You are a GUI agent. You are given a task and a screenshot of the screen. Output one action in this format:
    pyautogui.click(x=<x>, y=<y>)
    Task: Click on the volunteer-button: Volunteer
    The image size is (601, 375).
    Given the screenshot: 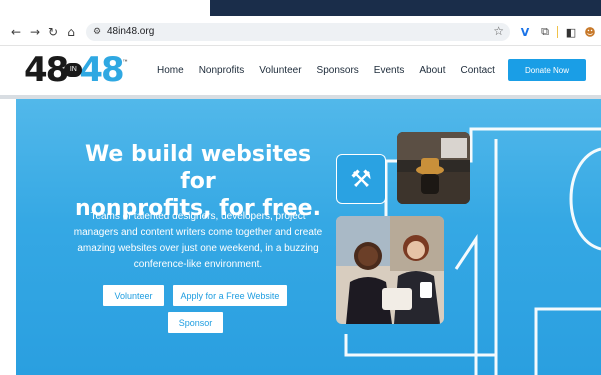 What is the action you would take?
    pyautogui.click(x=133, y=295)
    